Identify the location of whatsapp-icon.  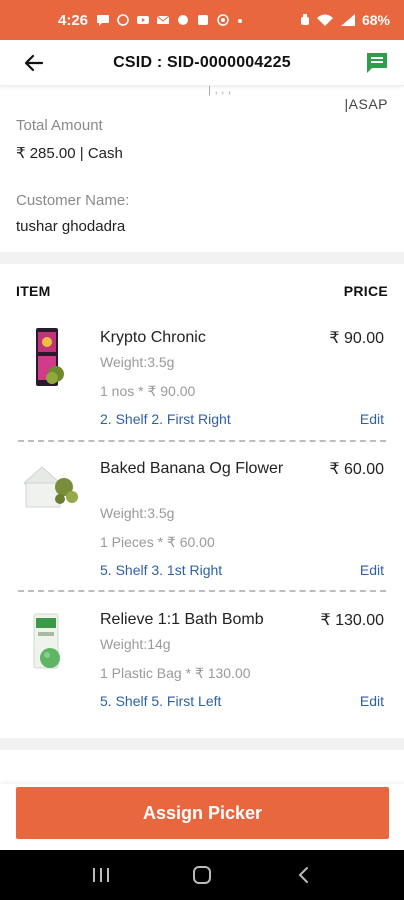
(123, 20).